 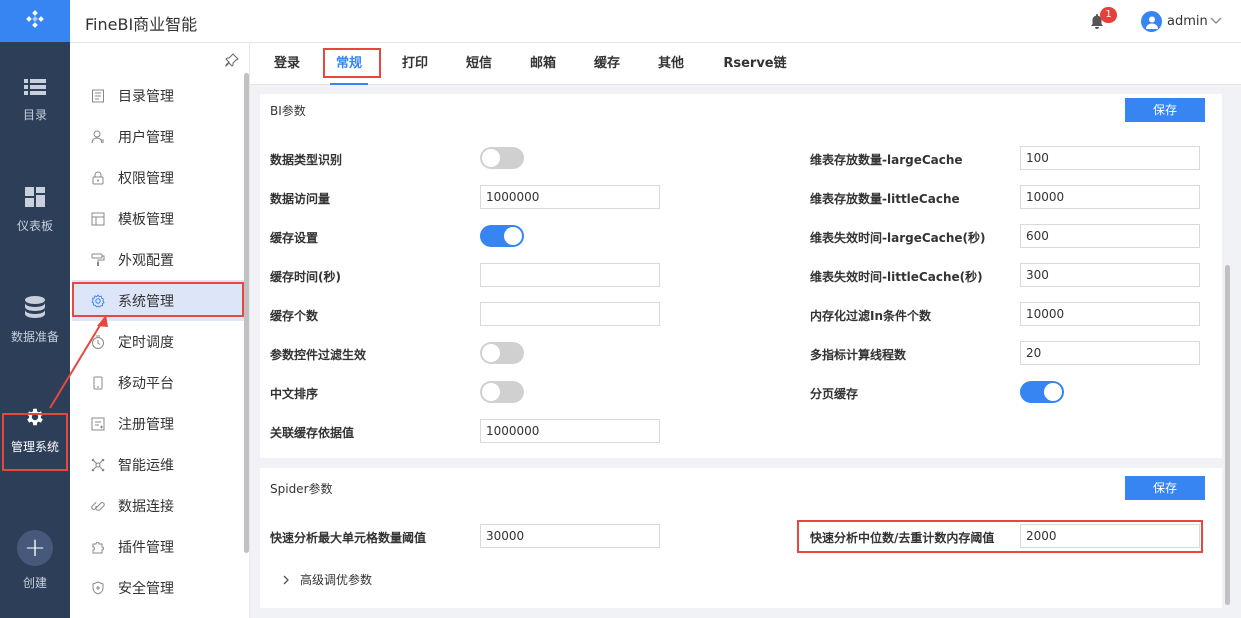 I want to click on cache-setting-label: 缓存设置, so click(x=294, y=238).